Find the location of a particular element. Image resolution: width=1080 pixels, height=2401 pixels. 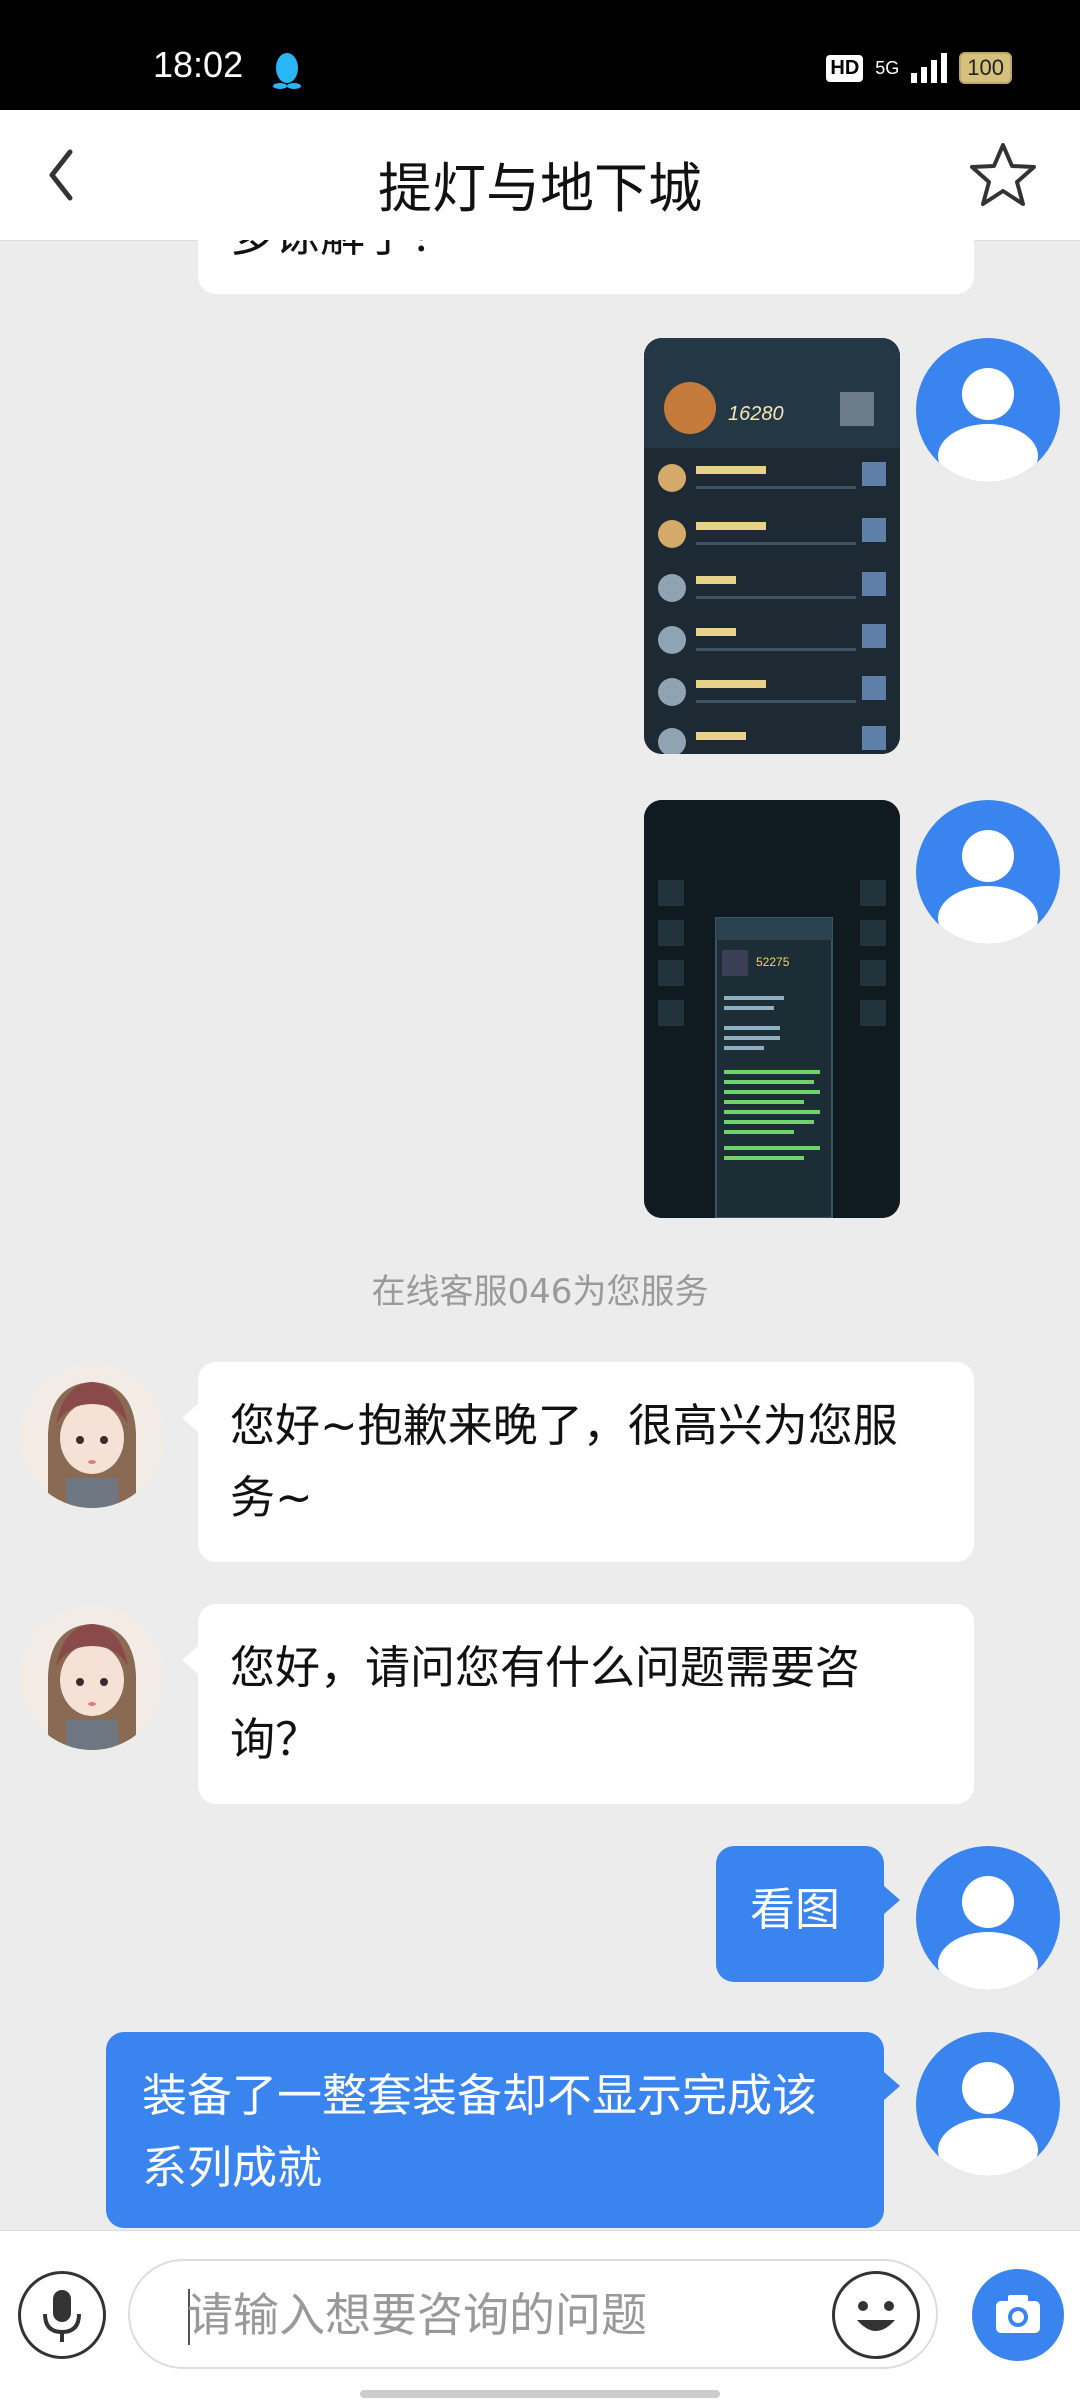

emoji-icon is located at coordinates (876, 2316).